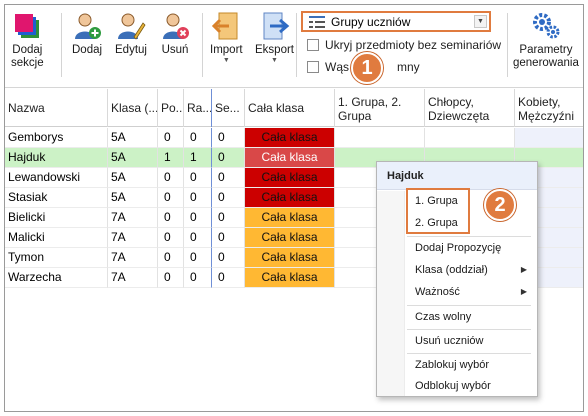 This screenshot has height=416, width=588. What do you see at coordinates (274, 50) in the screenshot?
I see `export-label: Eksport` at bounding box center [274, 50].